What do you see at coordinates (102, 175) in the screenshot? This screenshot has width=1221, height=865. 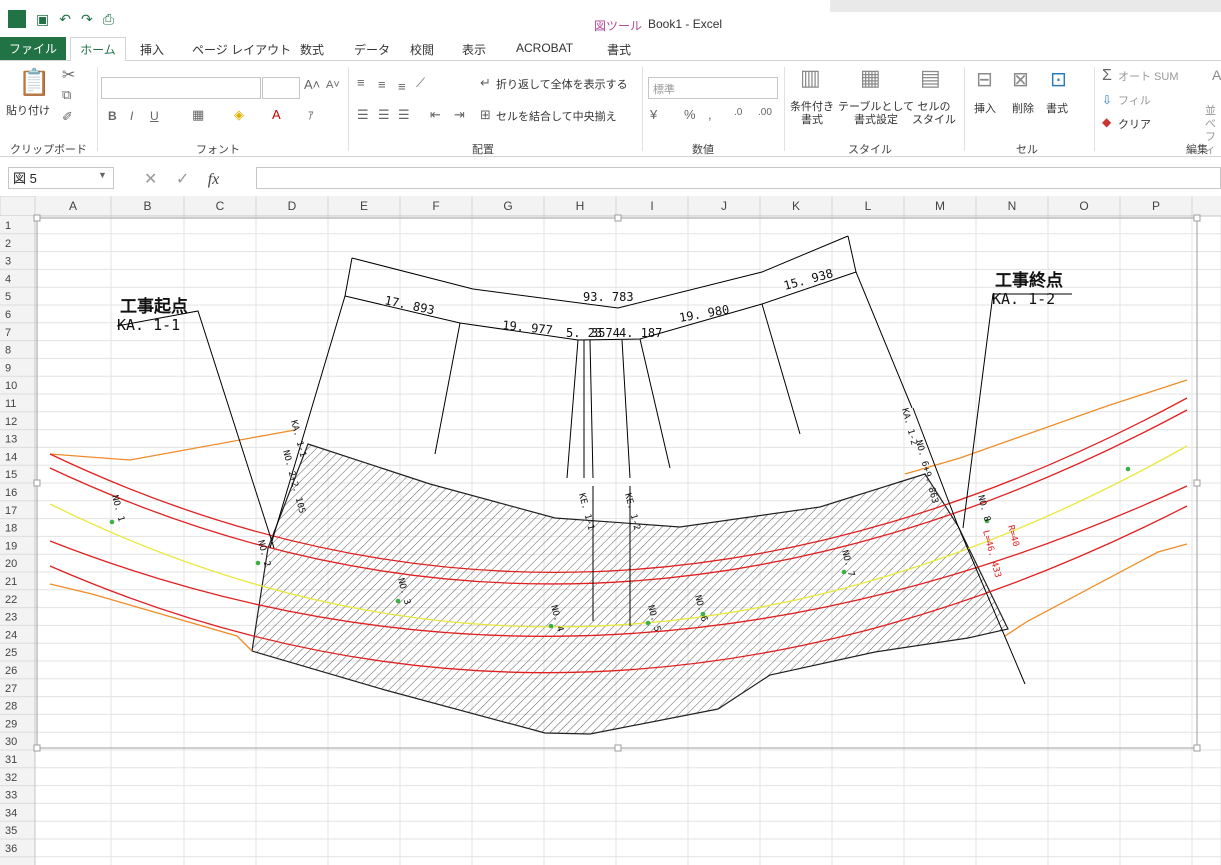 I see `name-box-dropdown-icon: ▼` at bounding box center [102, 175].